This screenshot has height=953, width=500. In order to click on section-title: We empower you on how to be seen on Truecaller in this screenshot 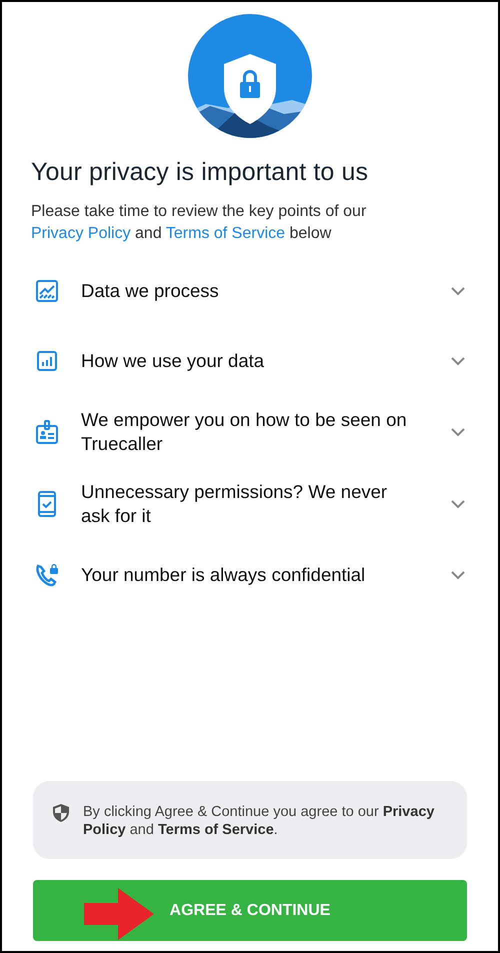, I will do `click(266, 432)`.